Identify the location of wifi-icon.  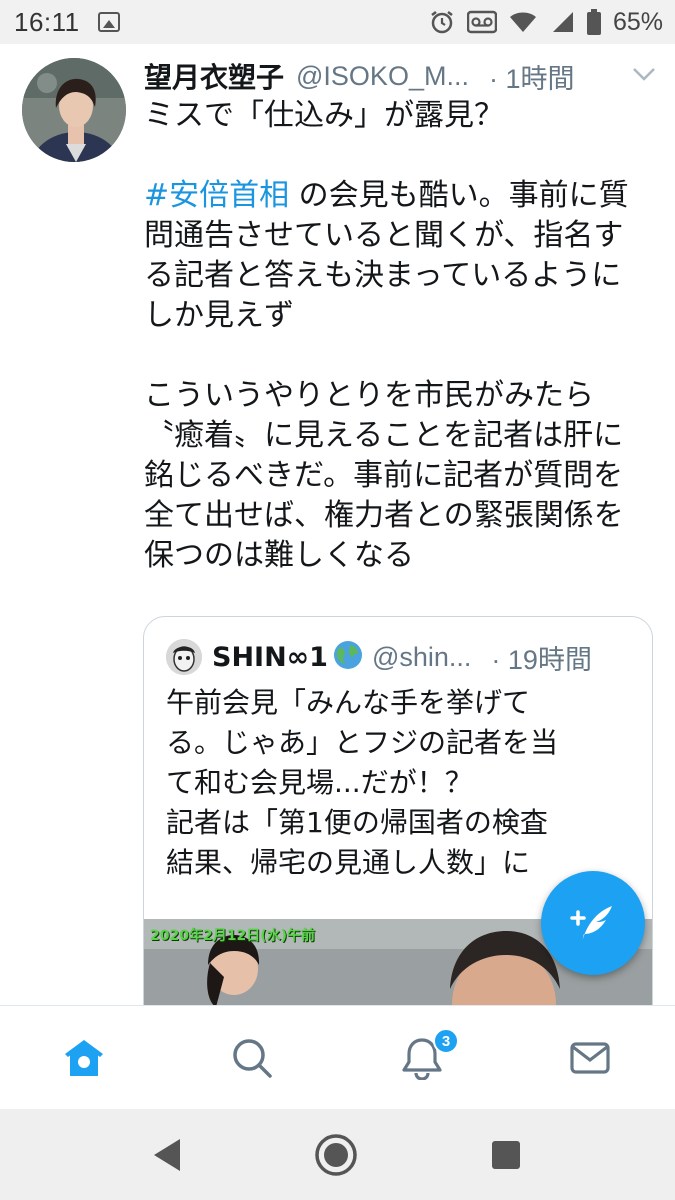
(522, 22).